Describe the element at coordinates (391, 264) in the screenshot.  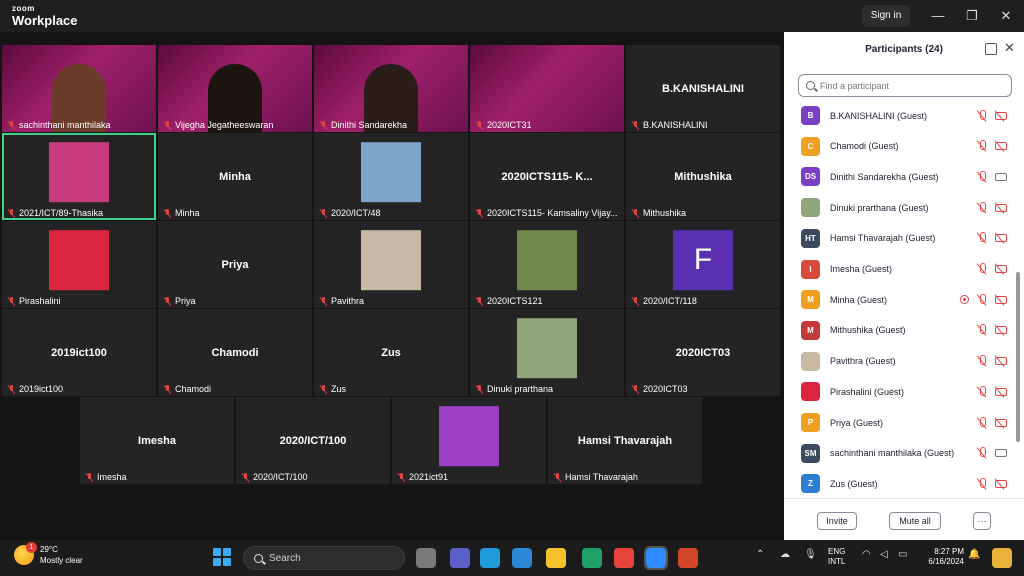
I see `video-tile: Pavithra` at that location.